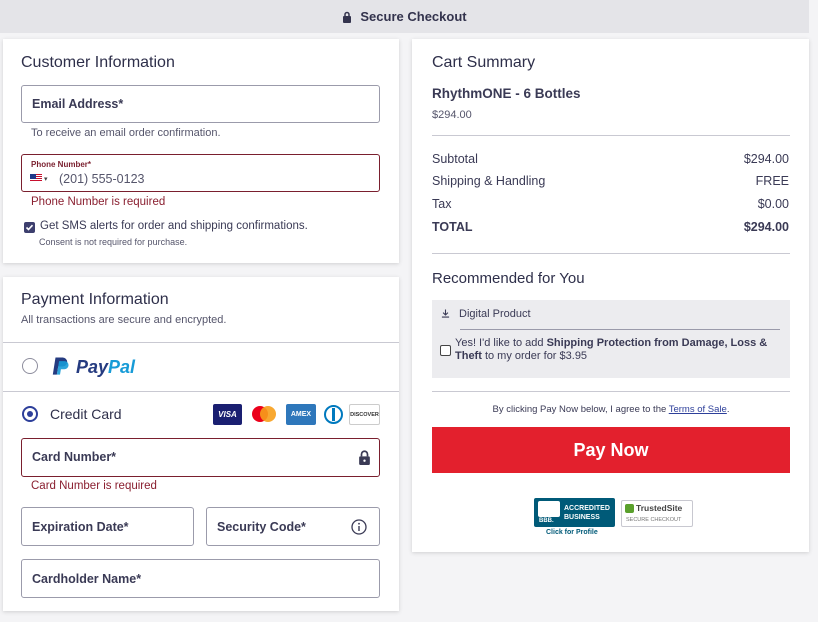 Image resolution: width=818 pixels, height=622 pixels. I want to click on card-number-label: Card Number*, so click(74, 457).